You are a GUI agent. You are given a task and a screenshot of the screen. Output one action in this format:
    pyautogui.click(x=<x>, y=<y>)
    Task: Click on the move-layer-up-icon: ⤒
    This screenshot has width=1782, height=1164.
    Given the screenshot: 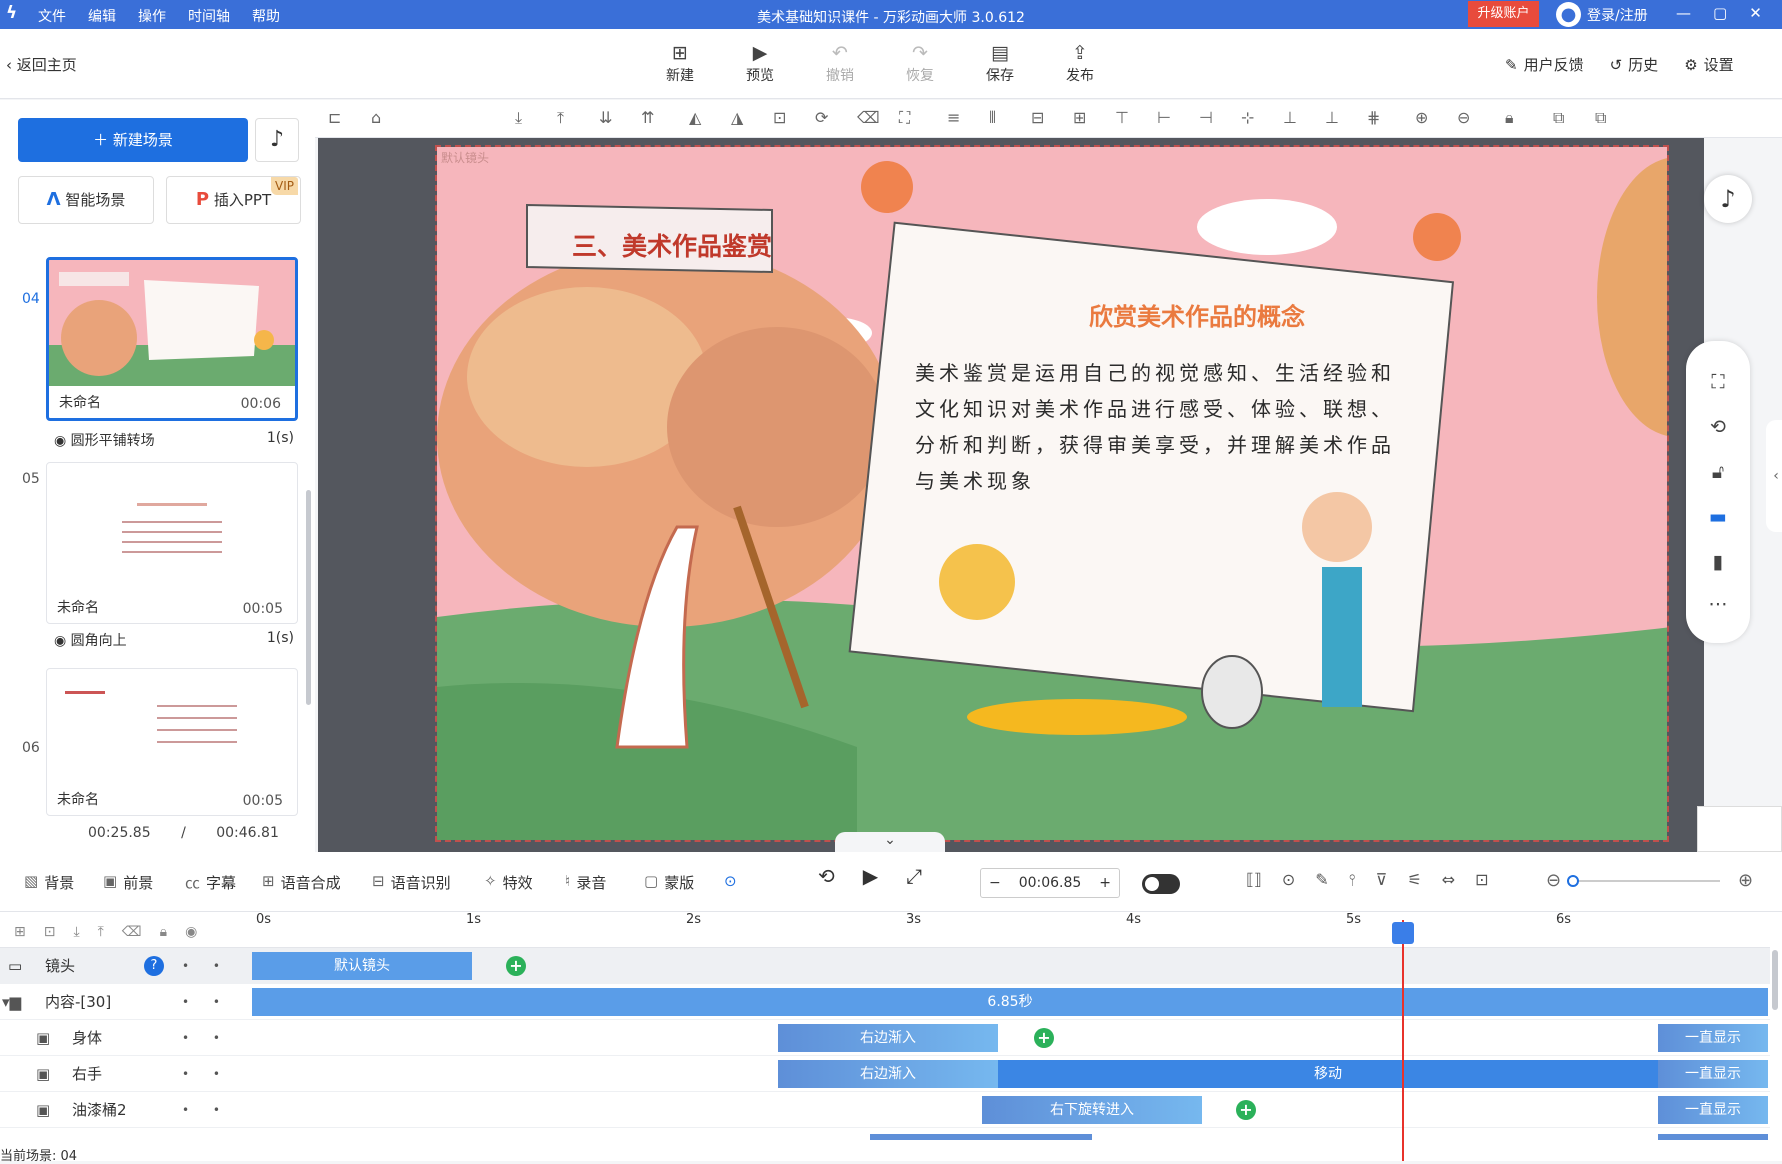 What is the action you would take?
    pyautogui.click(x=101, y=935)
    